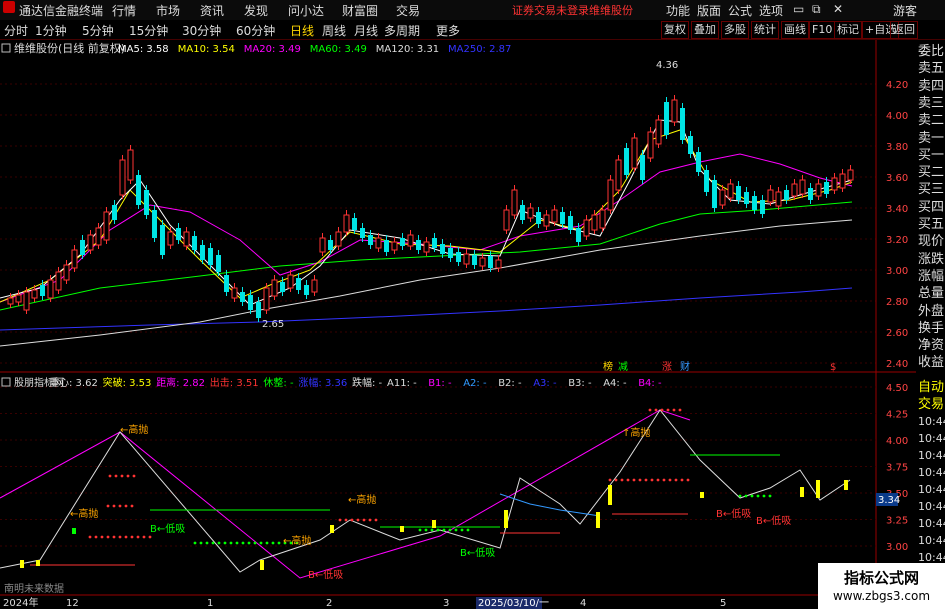 Image resolution: width=945 pixels, height=609 pixels. I want to click on indicator-bars, so click(434, 525).